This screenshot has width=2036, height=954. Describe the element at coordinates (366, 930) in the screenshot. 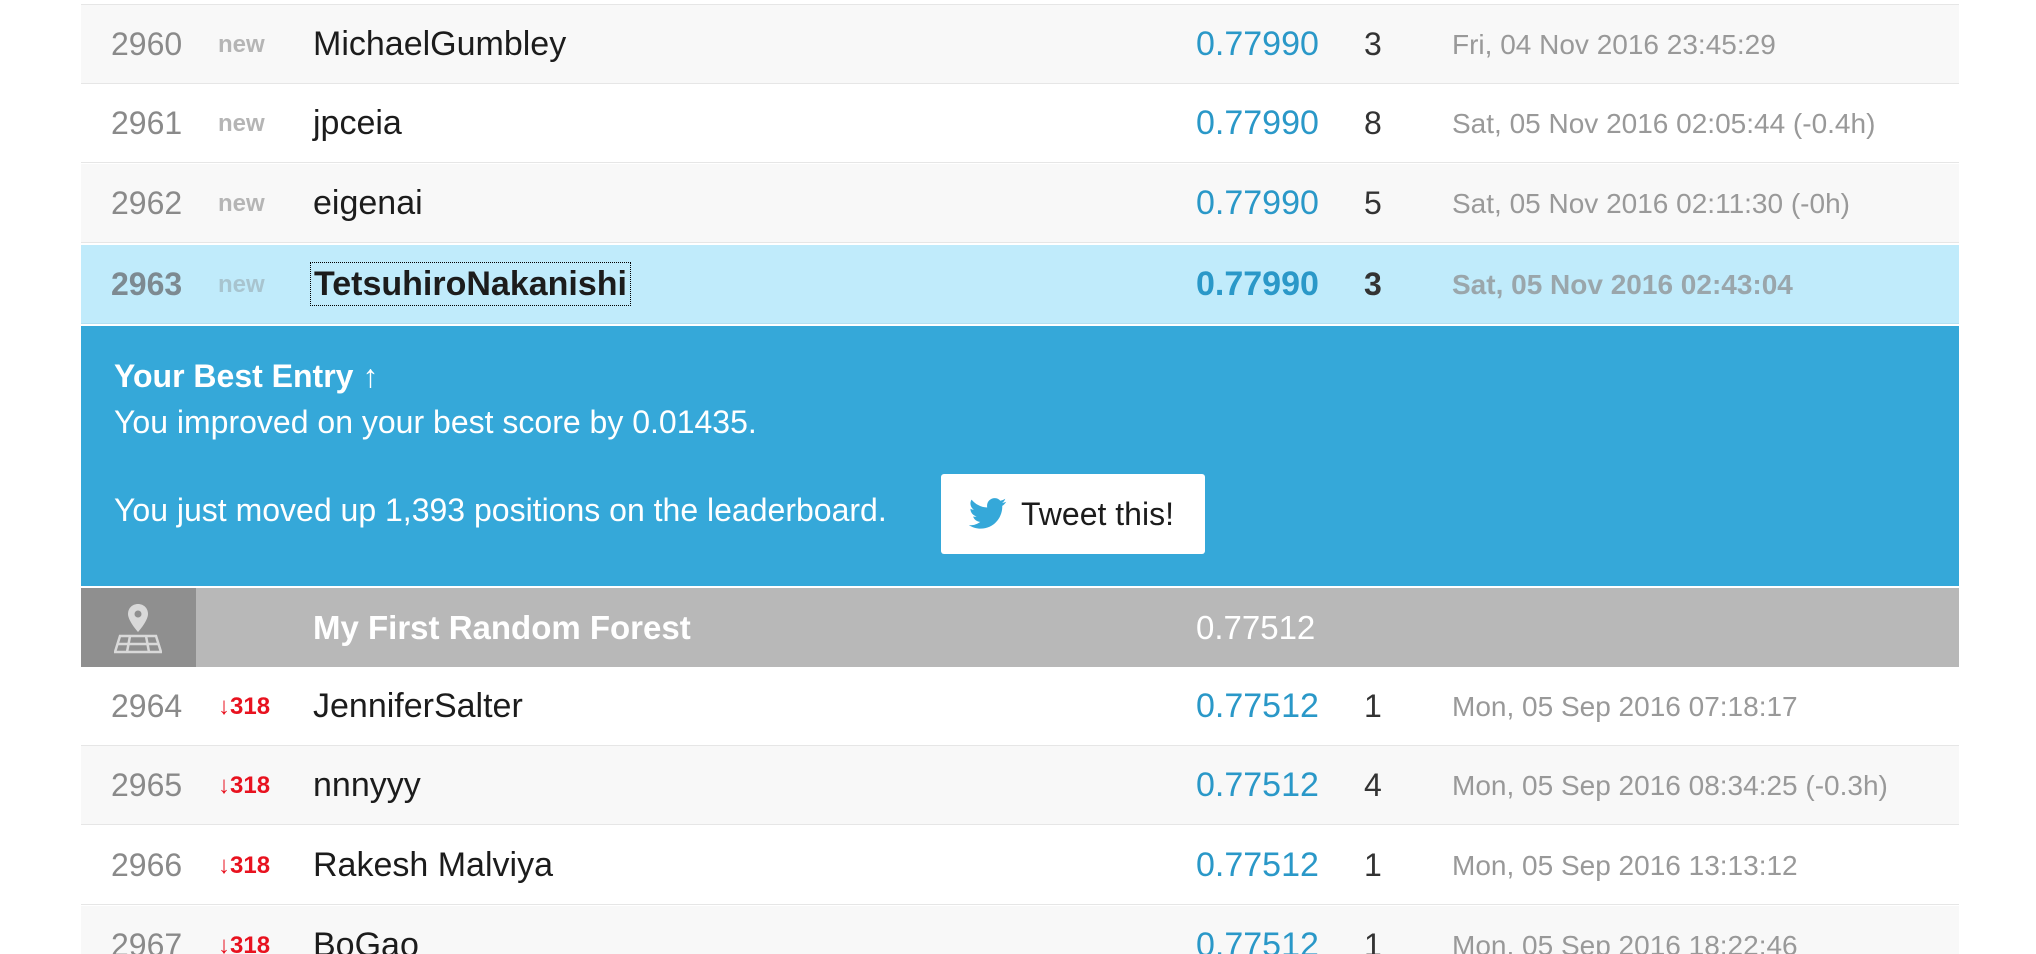

I see `team-name-link: BoGao` at that location.